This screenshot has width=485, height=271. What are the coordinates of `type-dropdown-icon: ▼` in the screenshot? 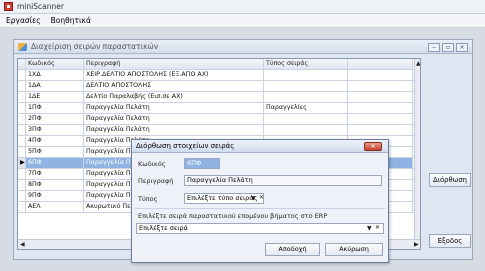 It's located at (253, 198).